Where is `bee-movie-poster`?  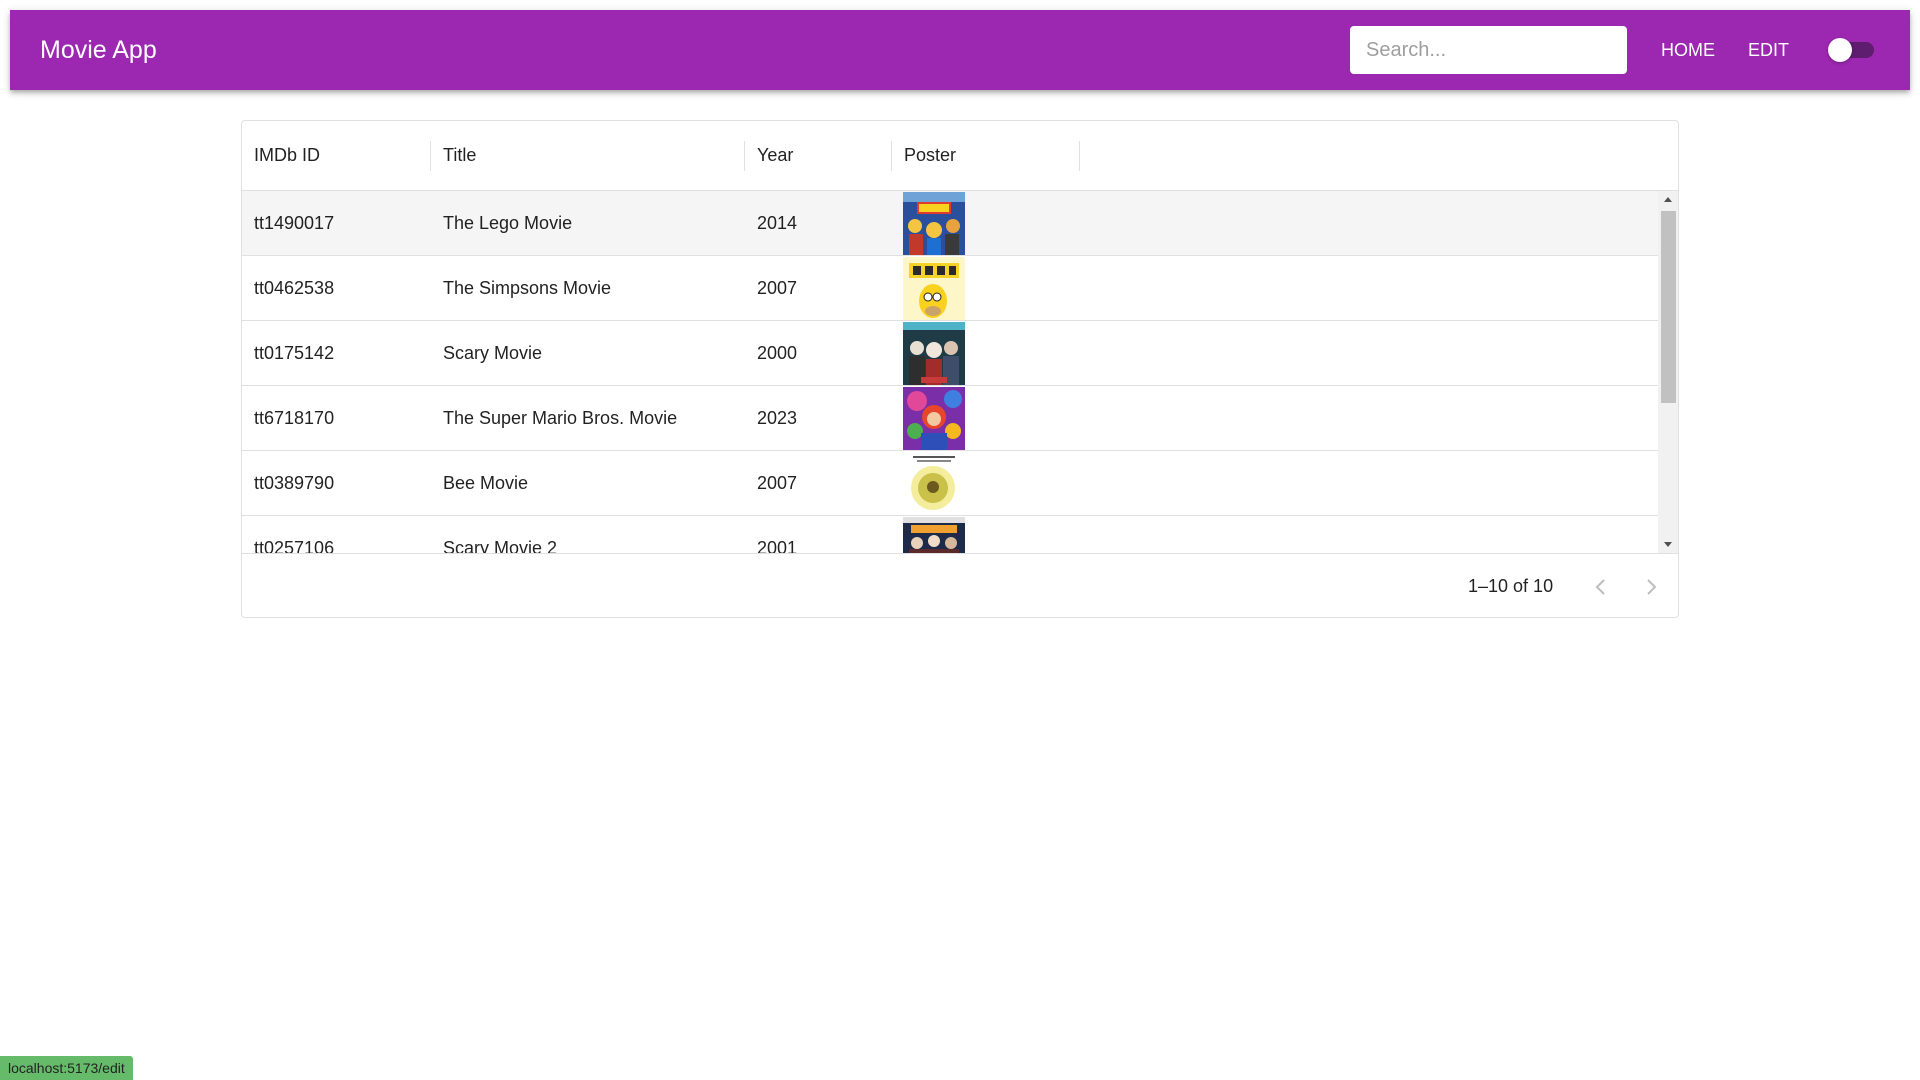 bee-movie-poster is located at coordinates (934, 483).